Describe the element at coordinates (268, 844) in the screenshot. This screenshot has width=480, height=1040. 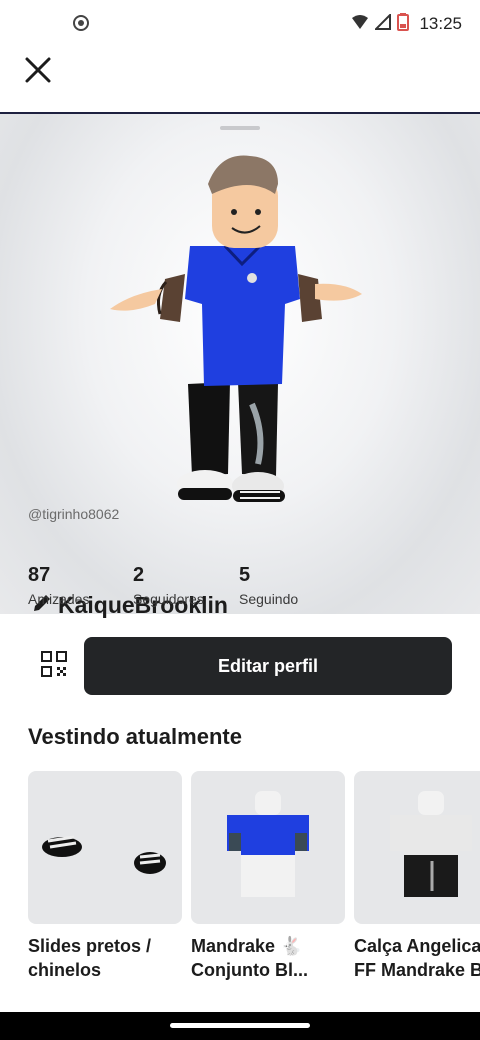
I see `shirt-image` at that location.